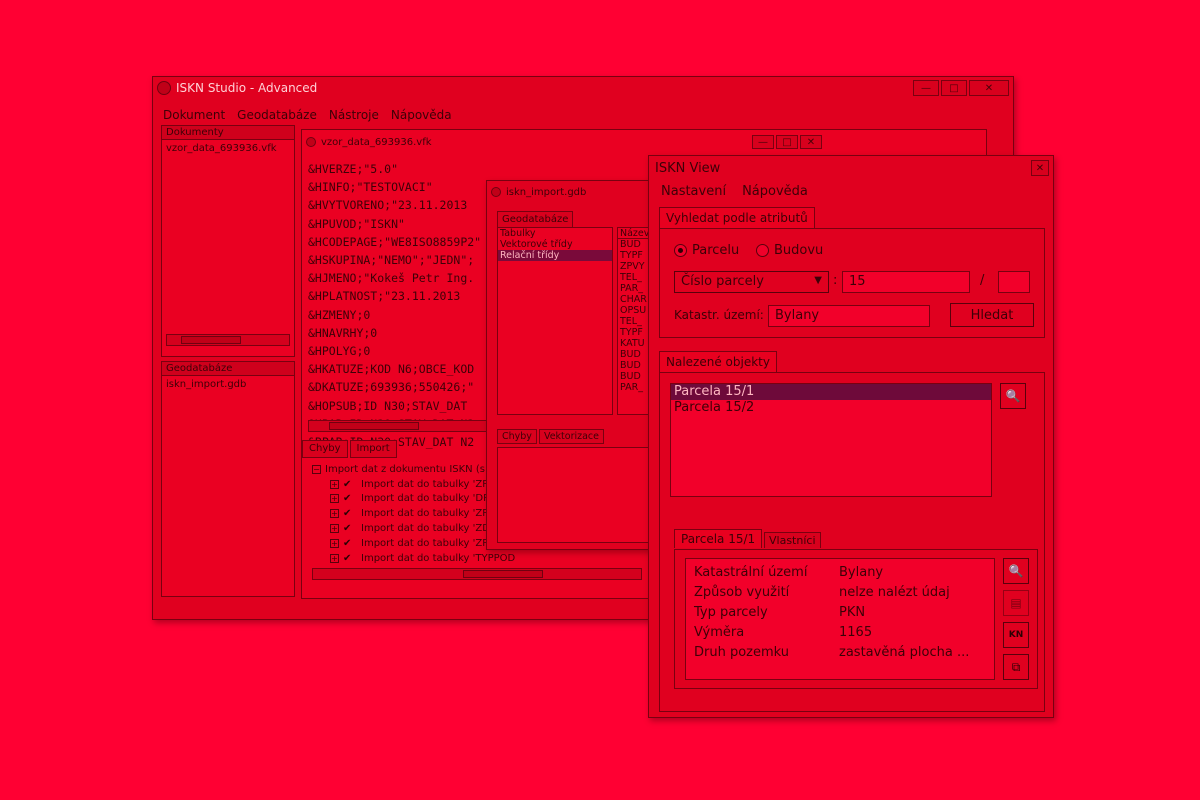 The image size is (1200, 800). What do you see at coordinates (706, 250) in the screenshot?
I see `radio-parcelu: Parcelu` at bounding box center [706, 250].